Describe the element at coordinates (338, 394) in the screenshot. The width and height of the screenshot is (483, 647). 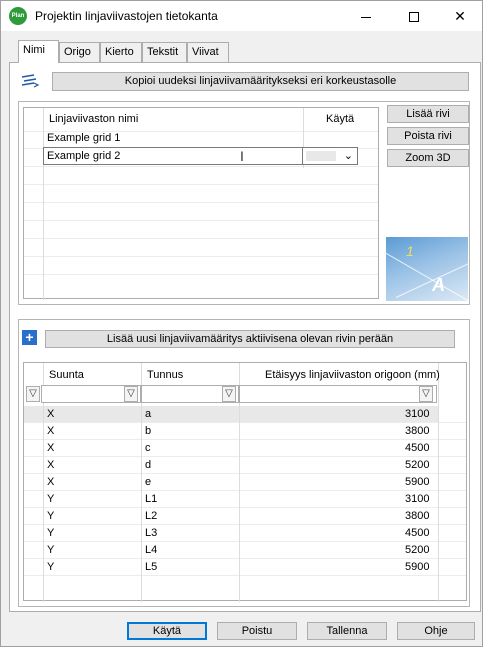
I see `filter-distance-input` at that location.